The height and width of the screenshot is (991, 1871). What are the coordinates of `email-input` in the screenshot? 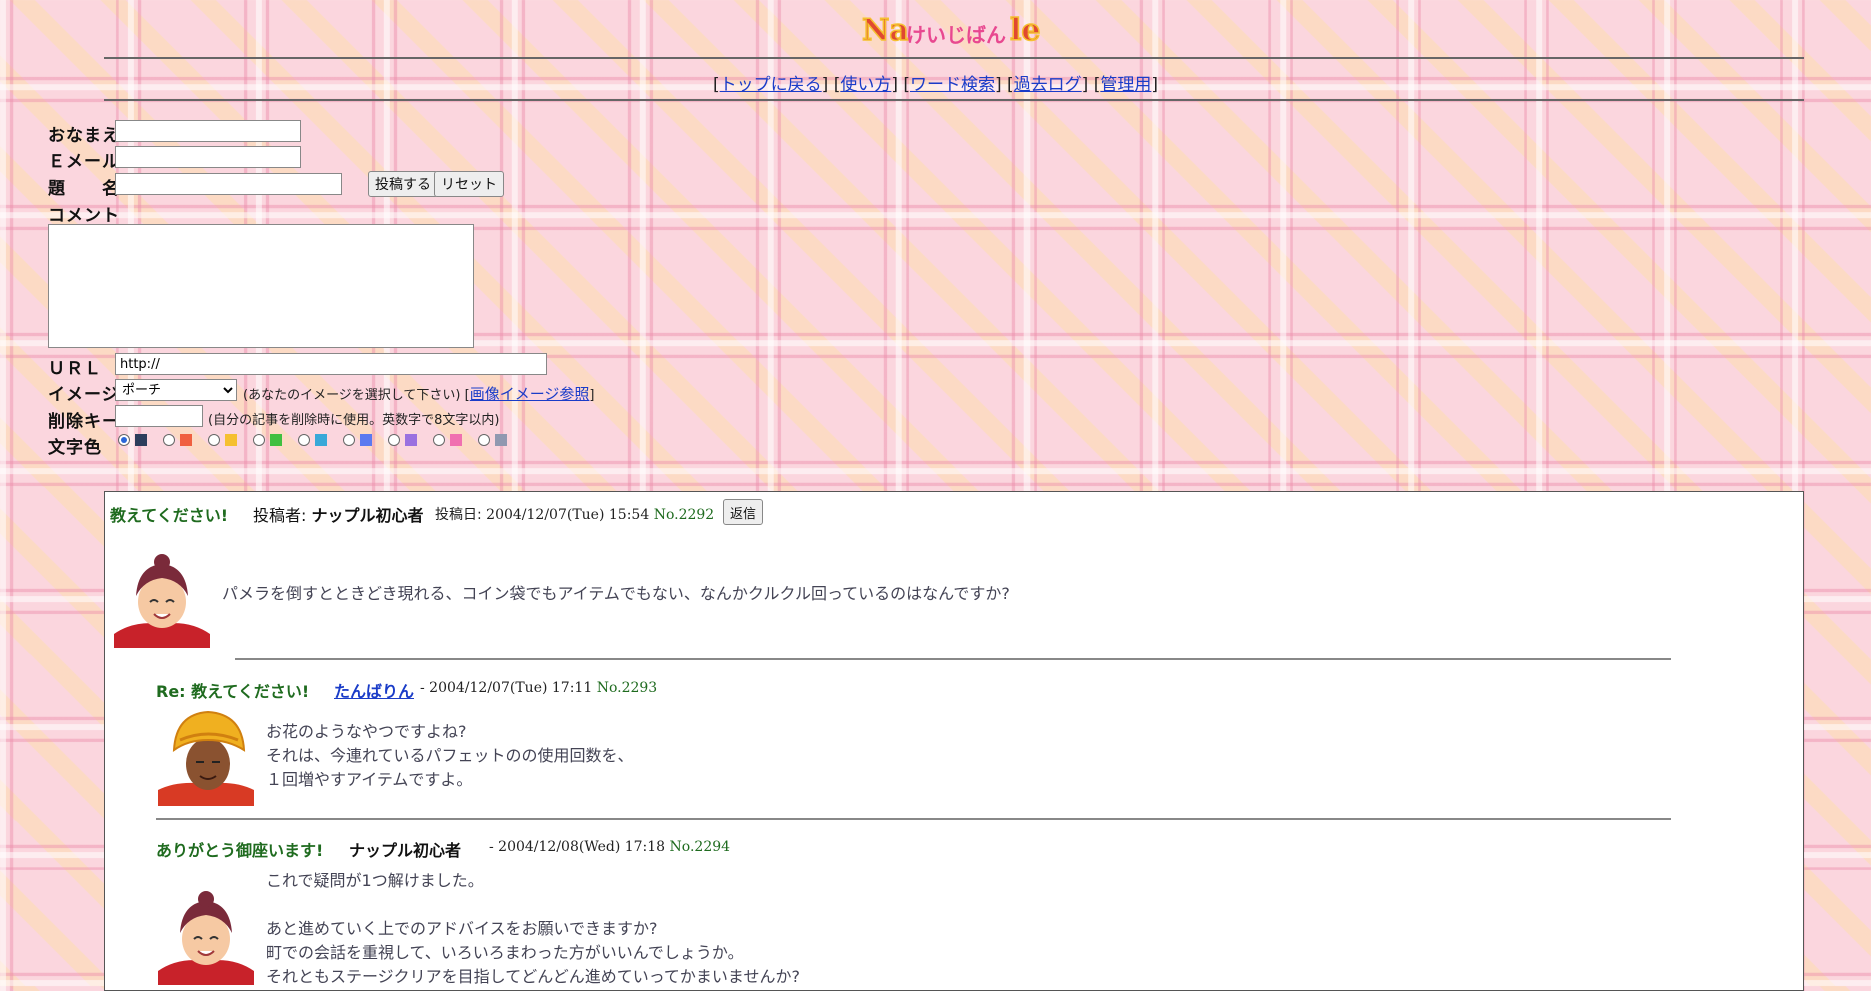 It's located at (208, 157).